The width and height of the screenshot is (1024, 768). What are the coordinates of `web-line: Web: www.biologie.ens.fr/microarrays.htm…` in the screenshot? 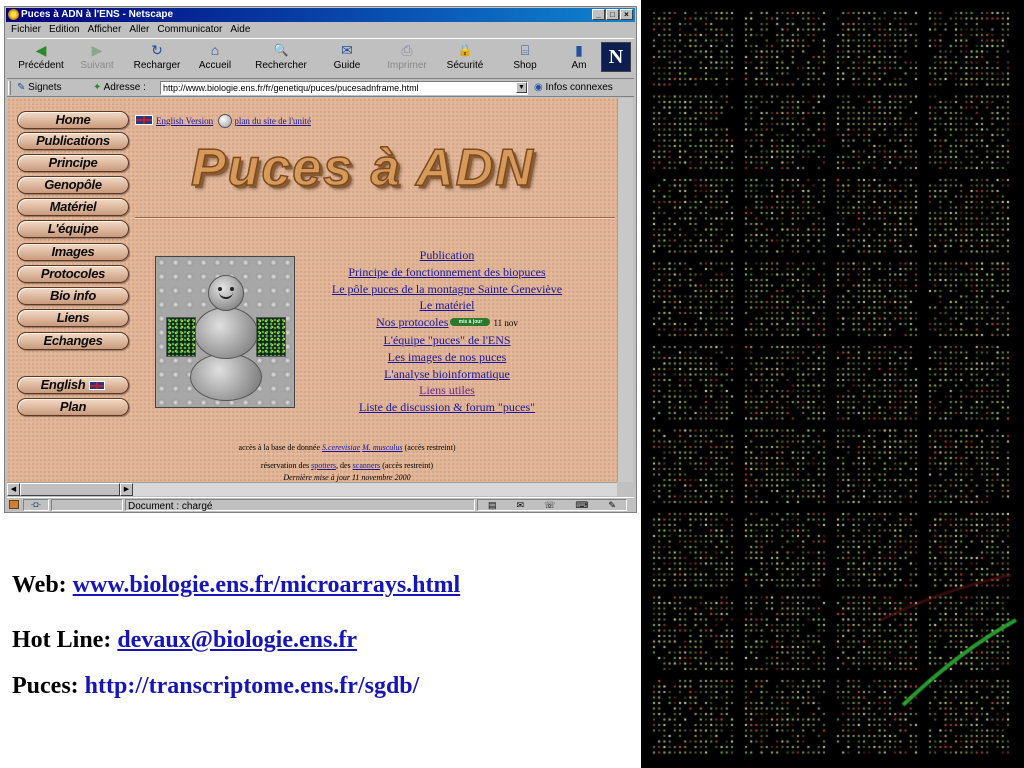 It's located at (236, 585).